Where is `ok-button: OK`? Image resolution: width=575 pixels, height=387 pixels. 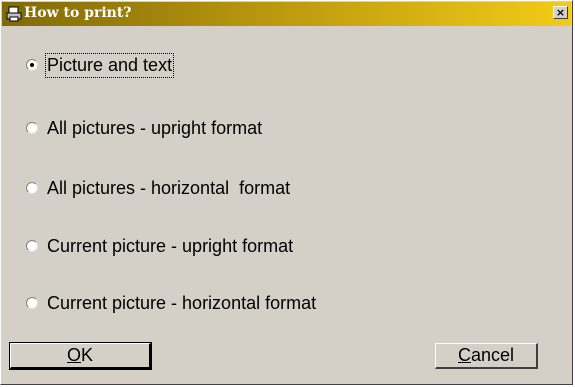
ok-button: OK is located at coordinates (80, 356).